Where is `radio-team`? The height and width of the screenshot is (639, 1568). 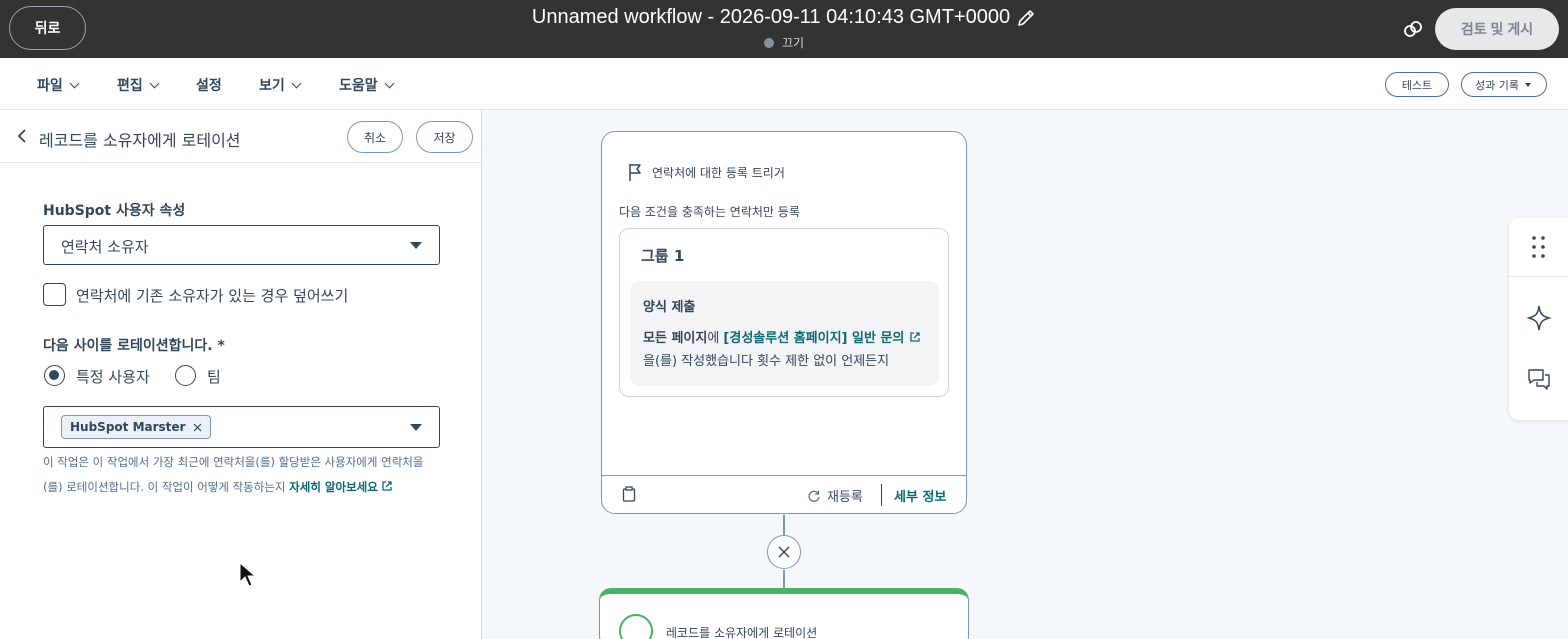 radio-team is located at coordinates (185, 375).